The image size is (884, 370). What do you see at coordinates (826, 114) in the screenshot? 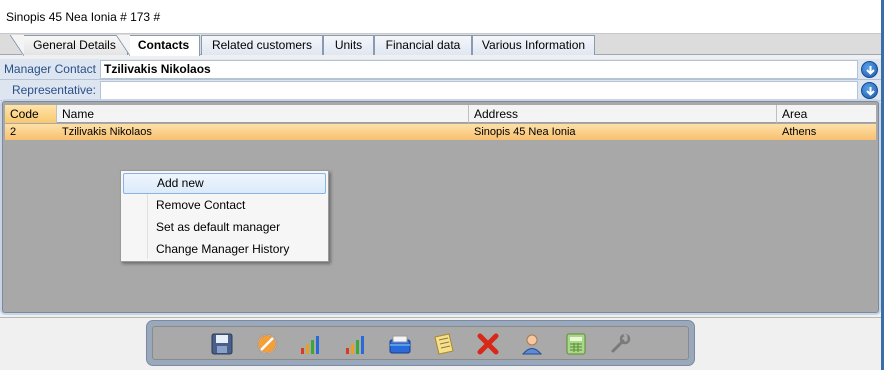
I see `column-header-area: Area` at bounding box center [826, 114].